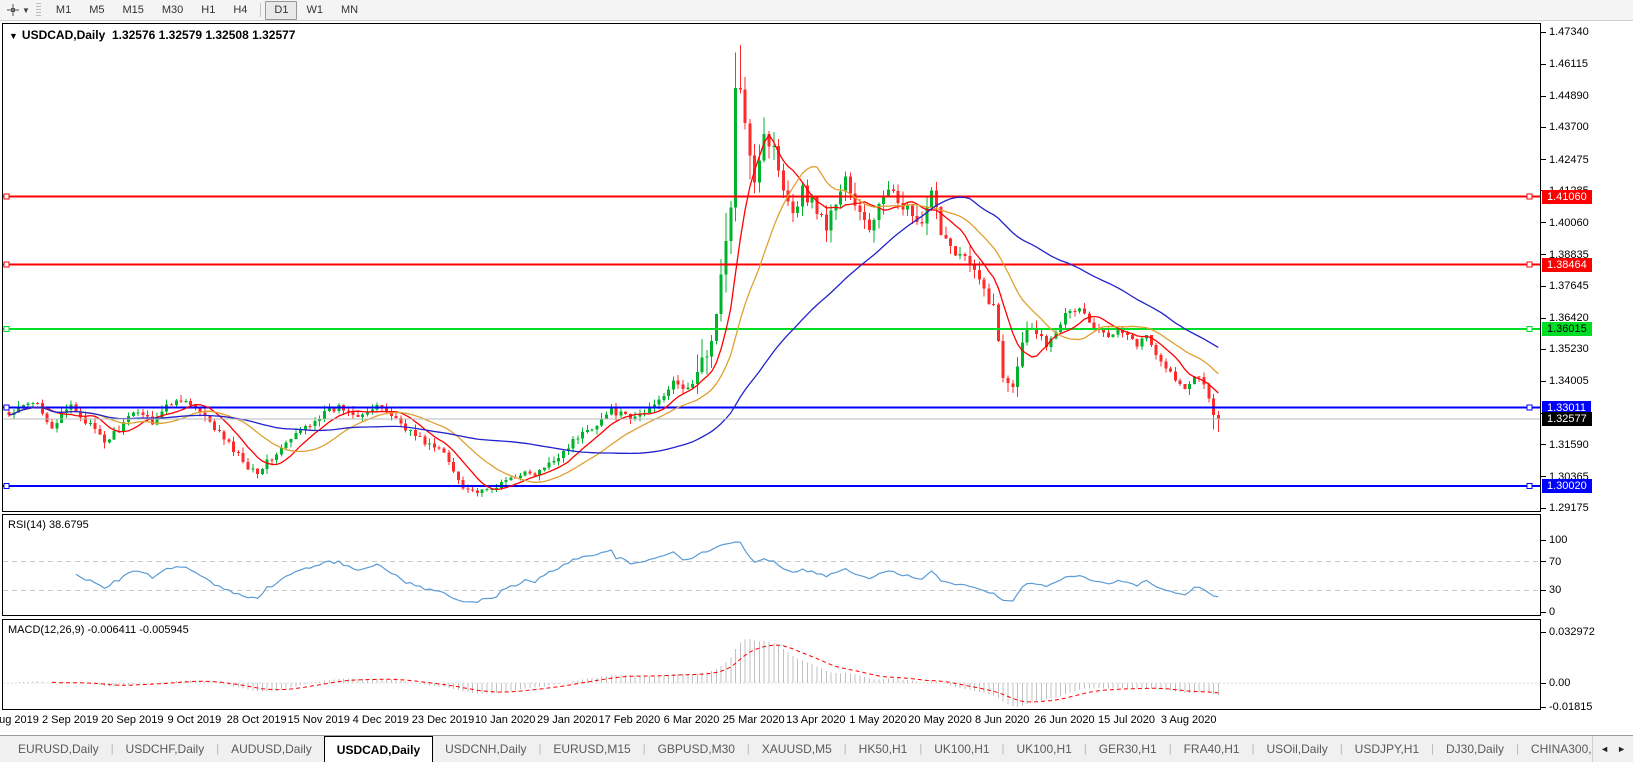  I want to click on date-axis-label: 23 Dec 2019, so click(443, 720).